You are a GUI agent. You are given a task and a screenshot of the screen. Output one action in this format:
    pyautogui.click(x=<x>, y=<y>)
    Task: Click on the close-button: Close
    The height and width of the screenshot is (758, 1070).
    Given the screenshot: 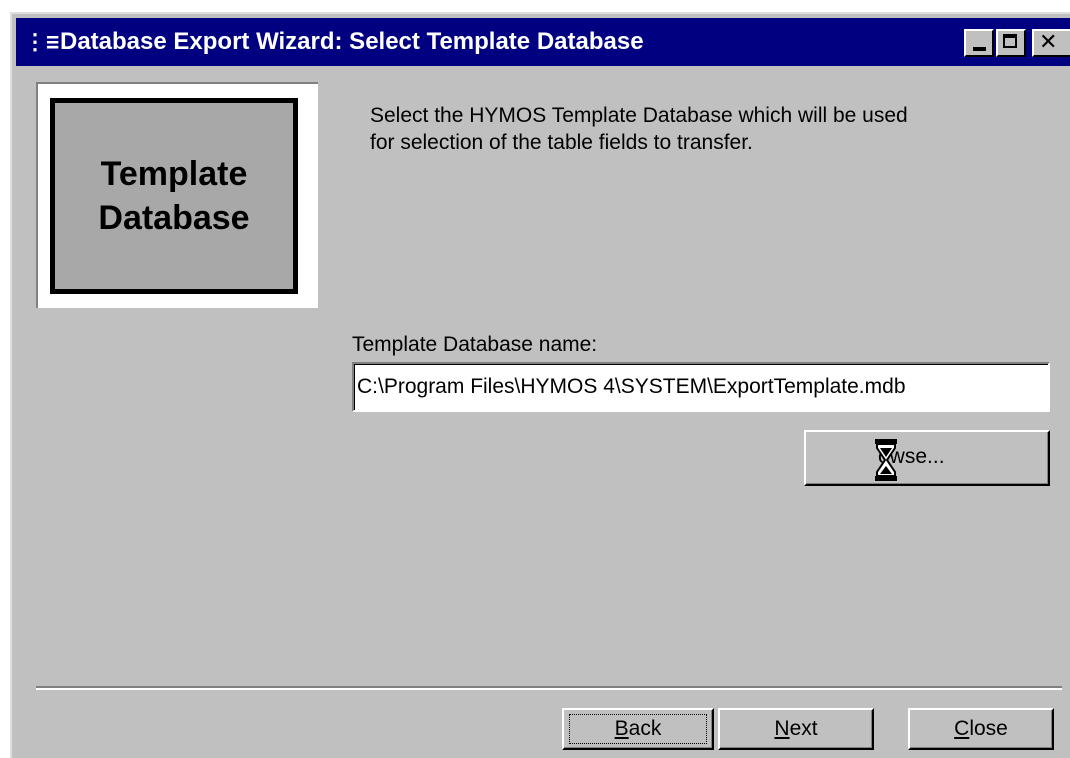 What is the action you would take?
    pyautogui.click(x=981, y=729)
    